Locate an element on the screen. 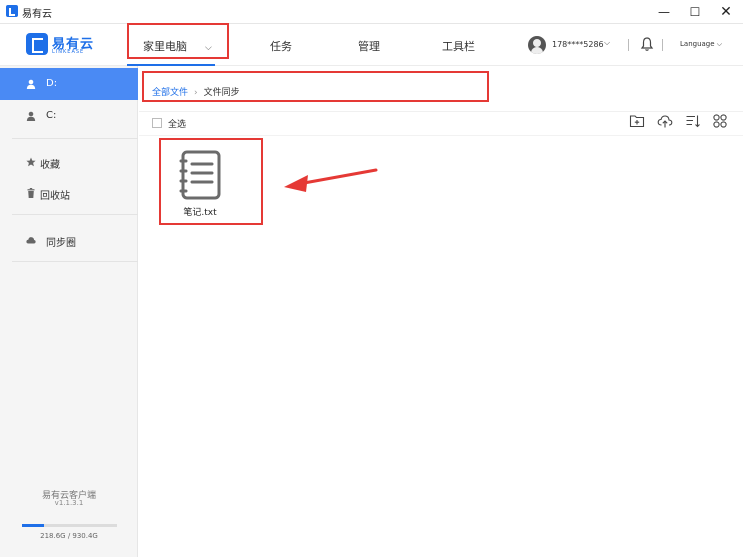  sidebar-item-drive-c: C: is located at coordinates (69, 116).